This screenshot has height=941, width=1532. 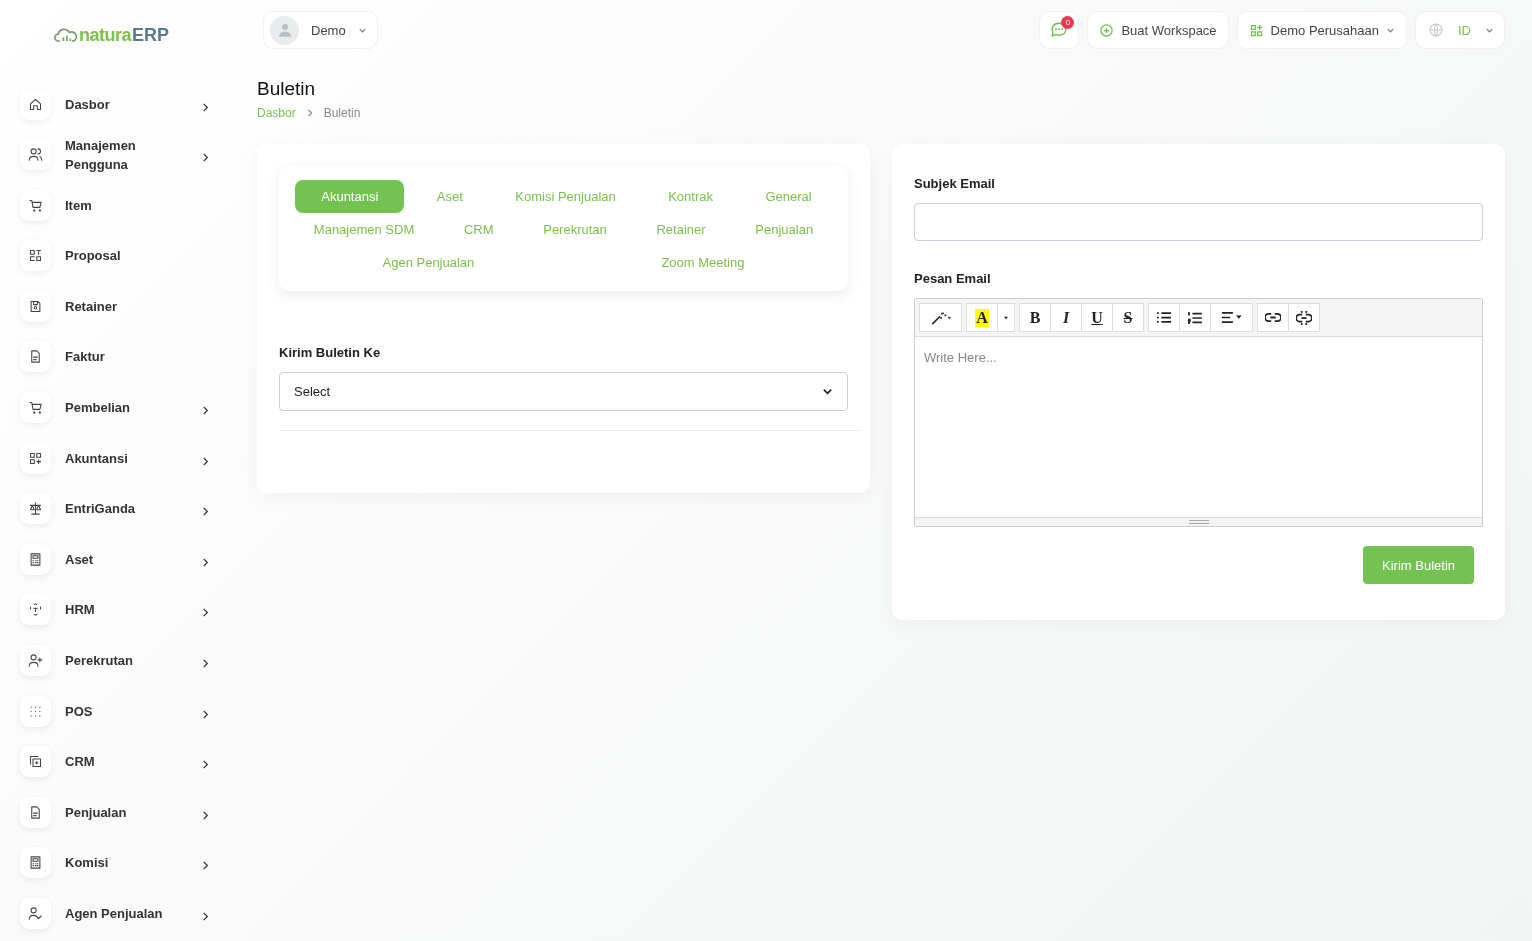 I want to click on chevron-down-icon, so click(x=827, y=391).